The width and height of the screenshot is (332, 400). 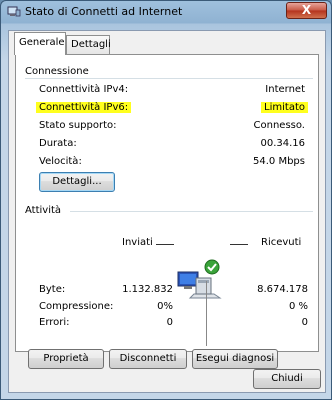 What do you see at coordinates (52, 289) in the screenshot?
I see `bytes-label: Byte:` at bounding box center [52, 289].